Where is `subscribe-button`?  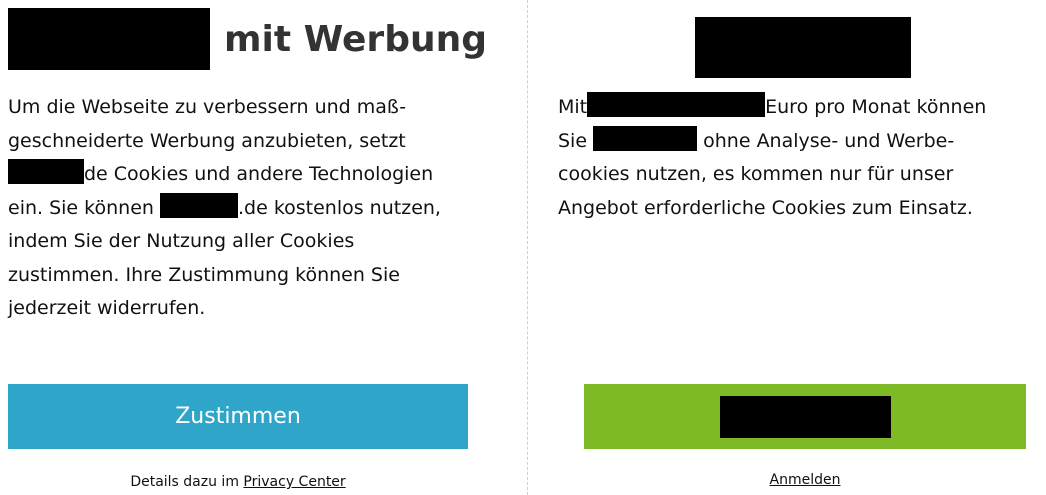 subscribe-button is located at coordinates (805, 416).